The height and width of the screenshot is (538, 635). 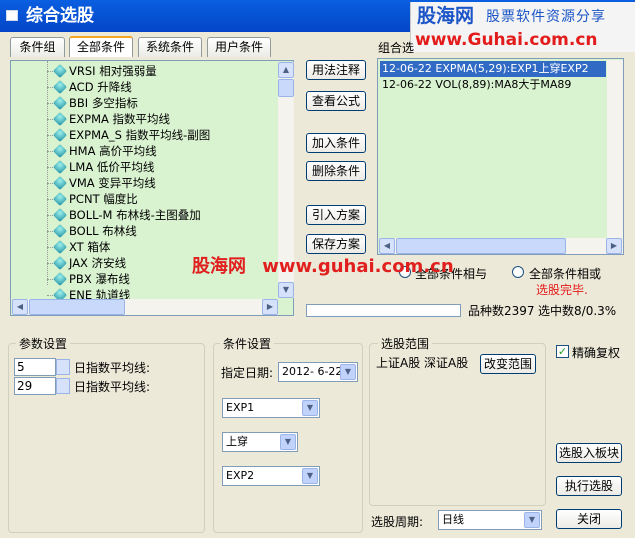 What do you see at coordinates (98, 263) in the screenshot?
I see `indicator-label: JAX 济安线` at bounding box center [98, 263].